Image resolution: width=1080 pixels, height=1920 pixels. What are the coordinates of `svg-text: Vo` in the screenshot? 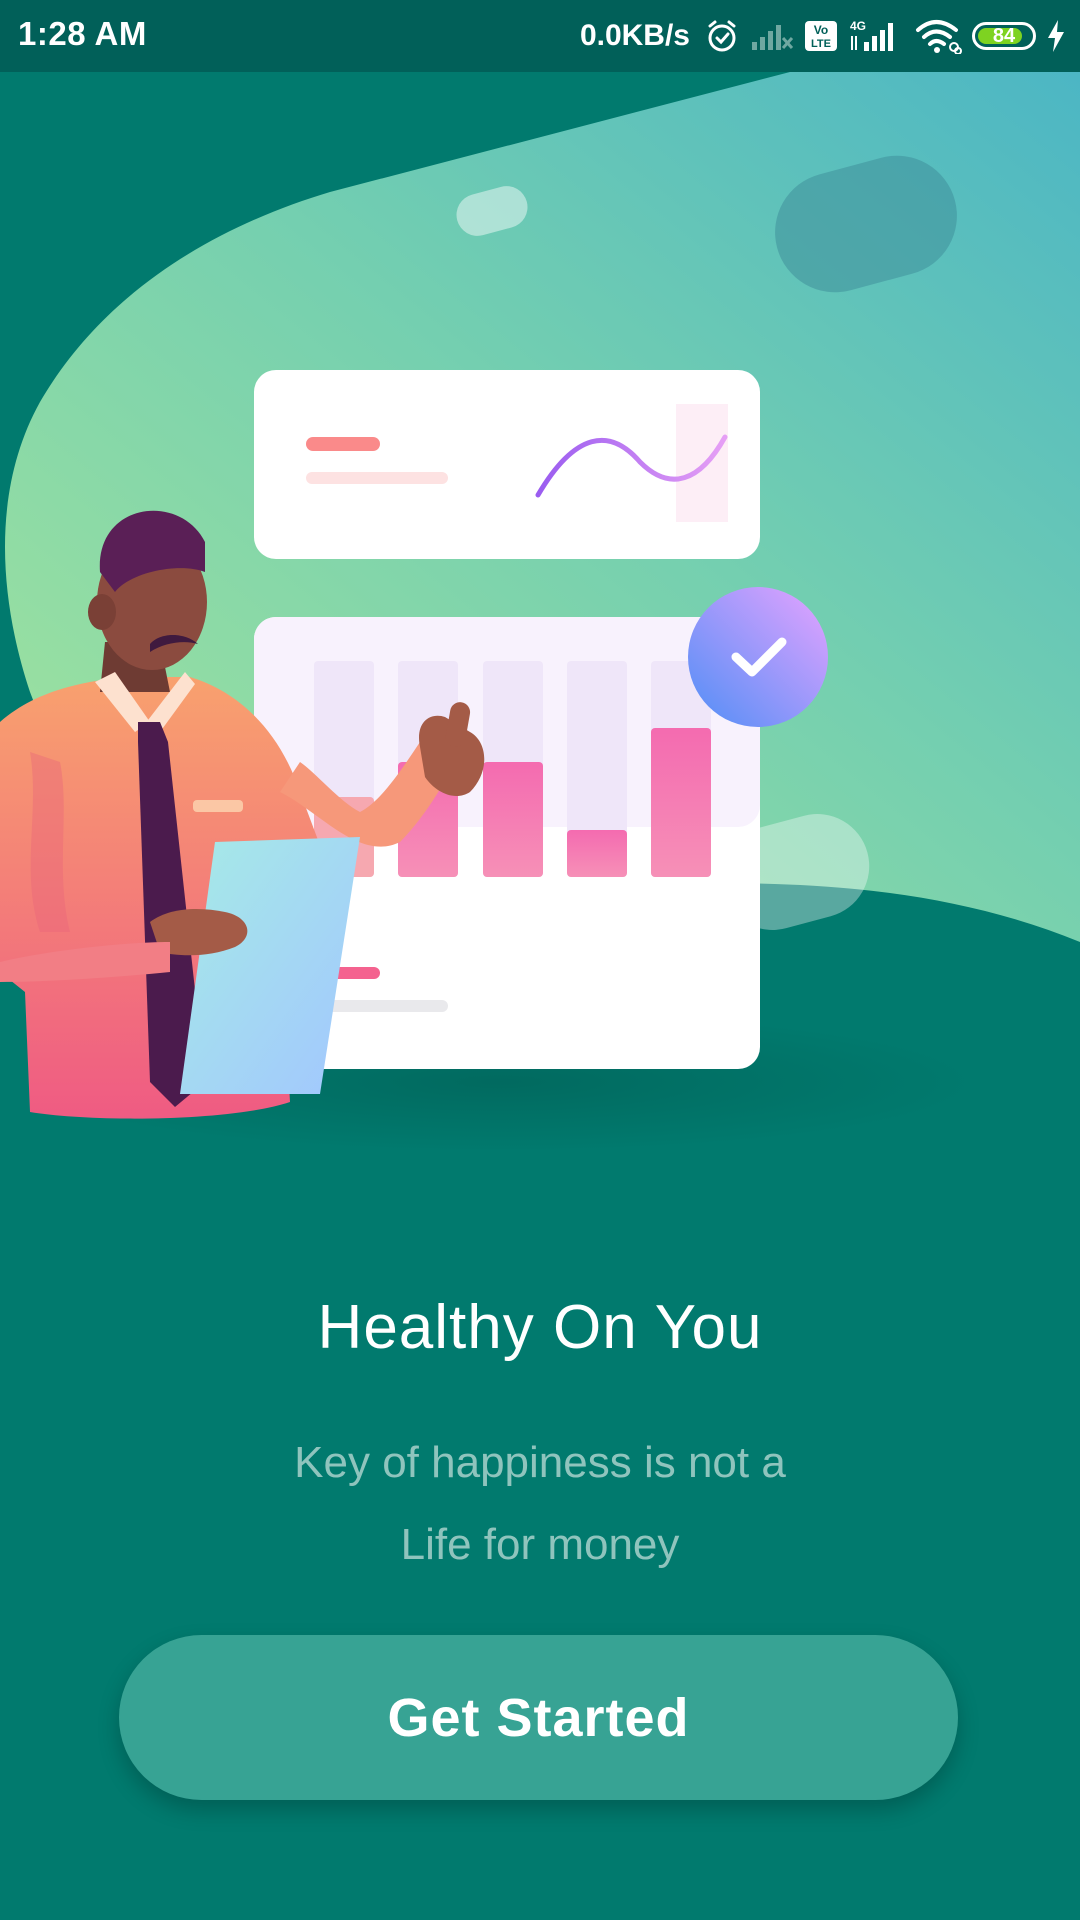 It's located at (821, 30).